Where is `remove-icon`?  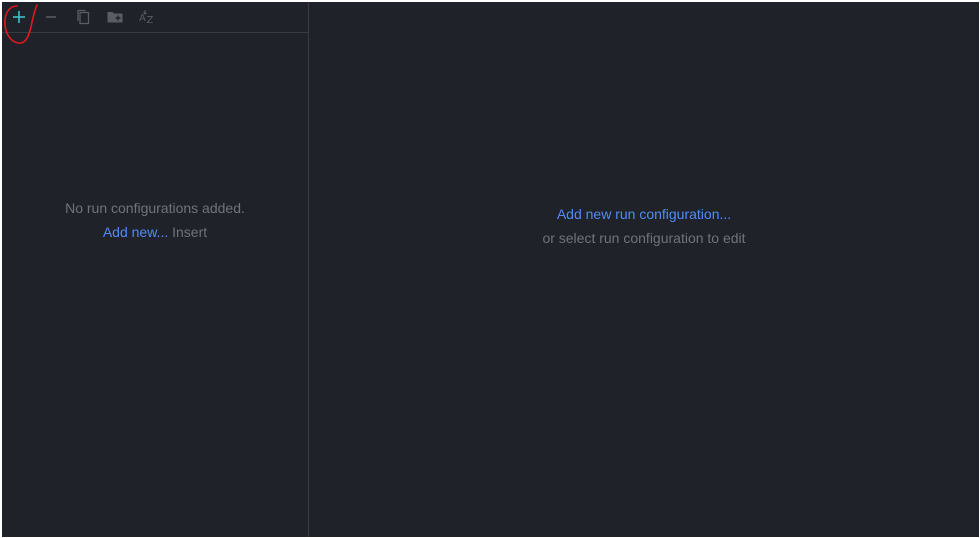 remove-icon is located at coordinates (51, 17).